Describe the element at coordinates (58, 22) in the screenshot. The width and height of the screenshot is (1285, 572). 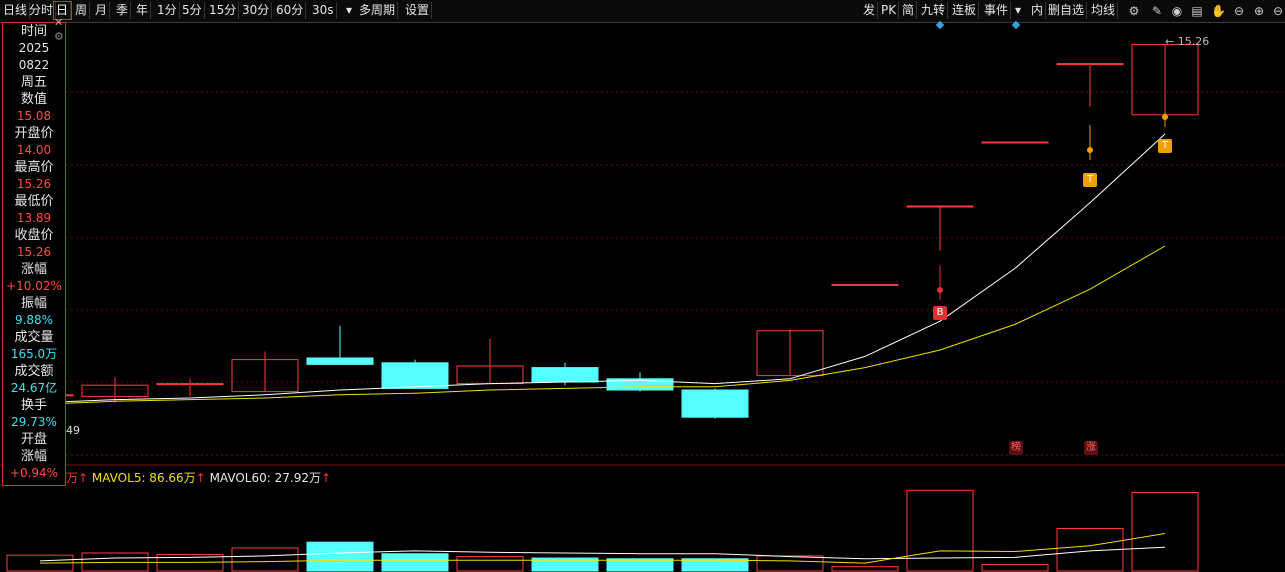
I see `close-icon: ✕` at that location.